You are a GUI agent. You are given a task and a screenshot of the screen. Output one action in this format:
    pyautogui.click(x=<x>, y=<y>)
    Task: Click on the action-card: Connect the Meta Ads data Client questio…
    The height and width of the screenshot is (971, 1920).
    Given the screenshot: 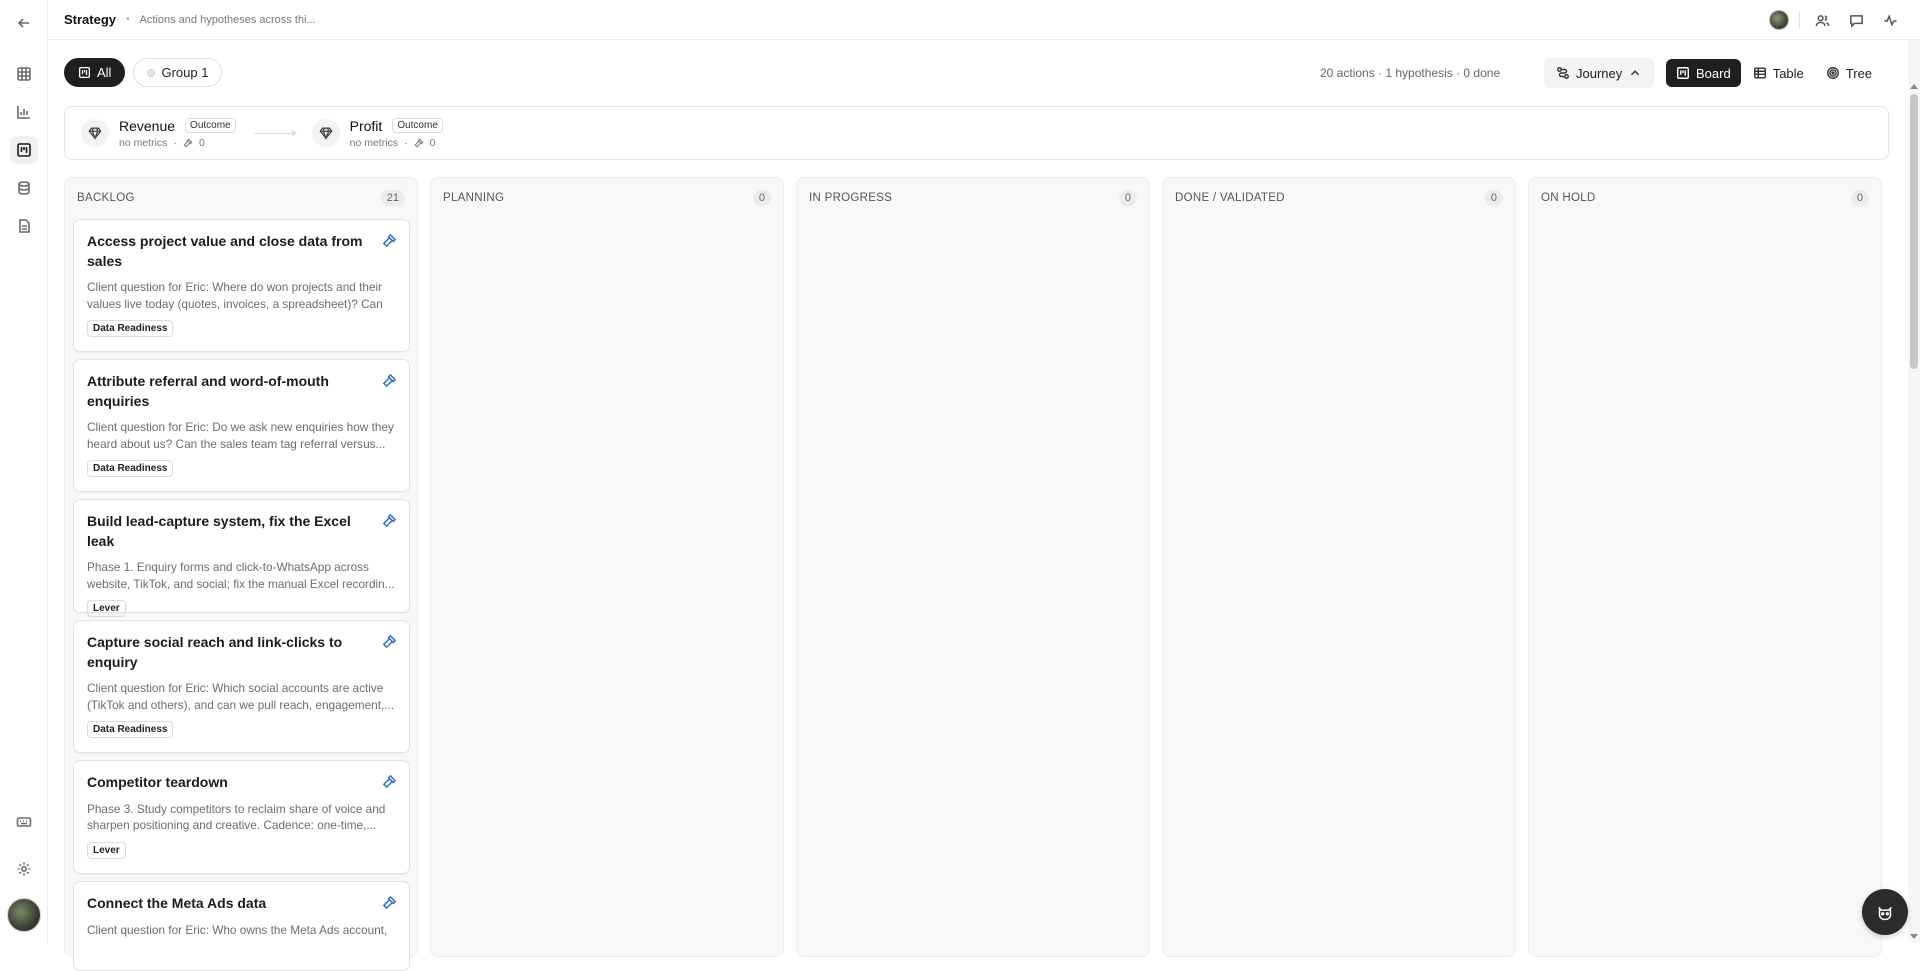 What is the action you would take?
    pyautogui.click(x=241, y=926)
    